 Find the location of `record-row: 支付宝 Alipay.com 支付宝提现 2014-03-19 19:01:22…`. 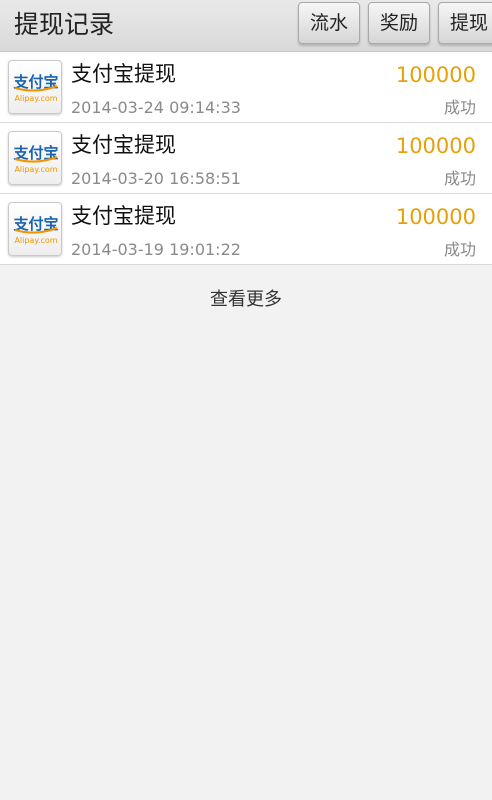

record-row: 支付宝 Alipay.com 支付宝提现 2014-03-19 19:01:22… is located at coordinates (246, 229).